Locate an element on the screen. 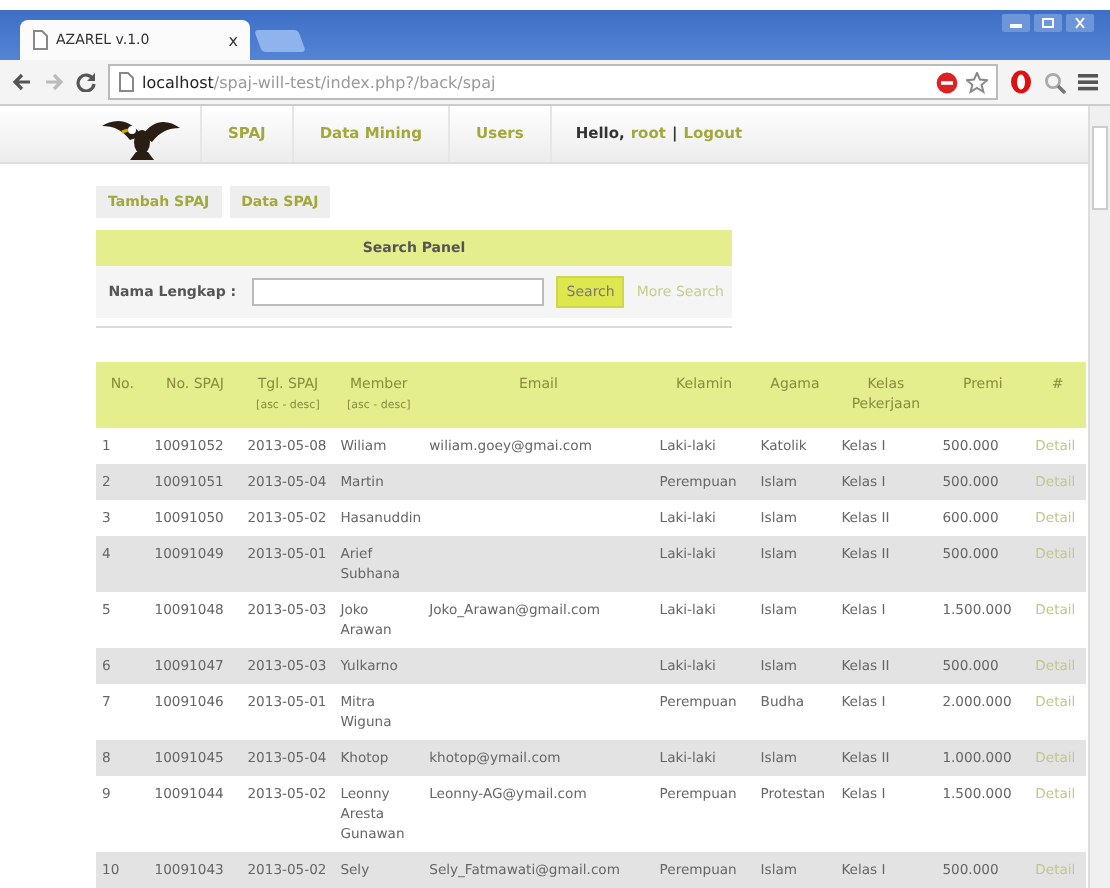 This screenshot has height=888, width=1110. new-tab-button is located at coordinates (280, 41).